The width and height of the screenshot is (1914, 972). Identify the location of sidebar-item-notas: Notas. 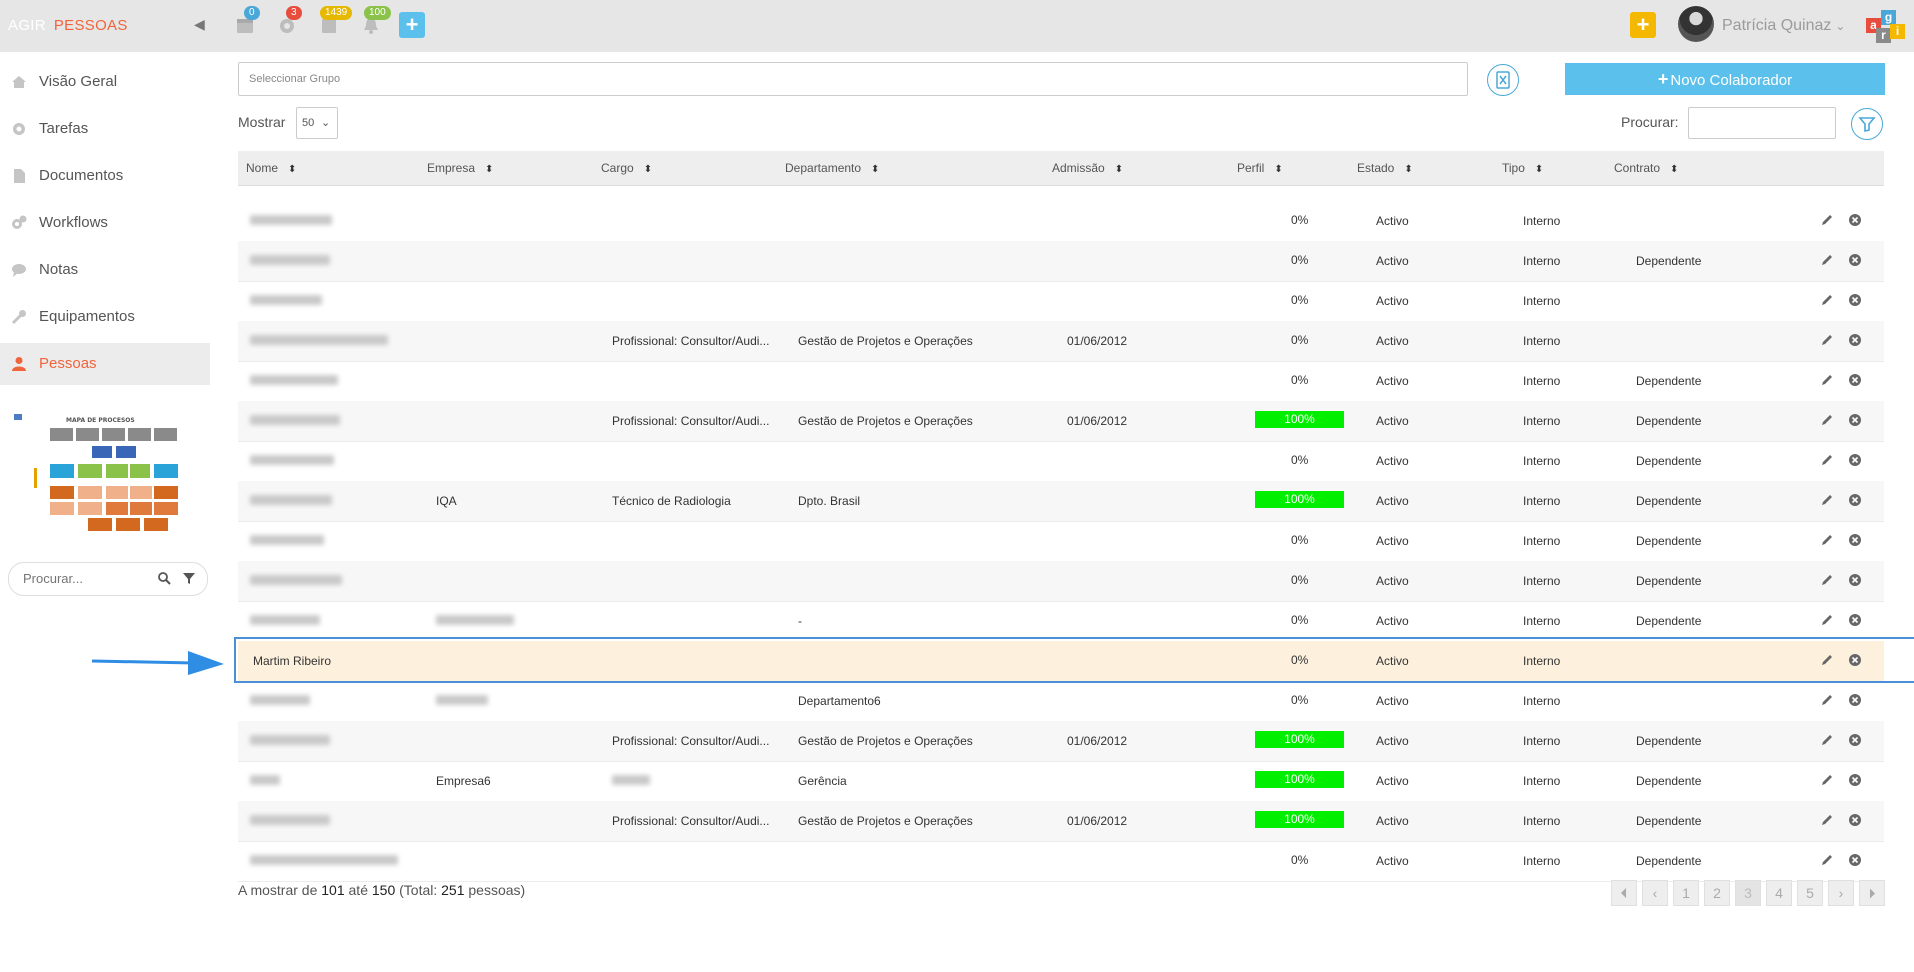
(105, 270).